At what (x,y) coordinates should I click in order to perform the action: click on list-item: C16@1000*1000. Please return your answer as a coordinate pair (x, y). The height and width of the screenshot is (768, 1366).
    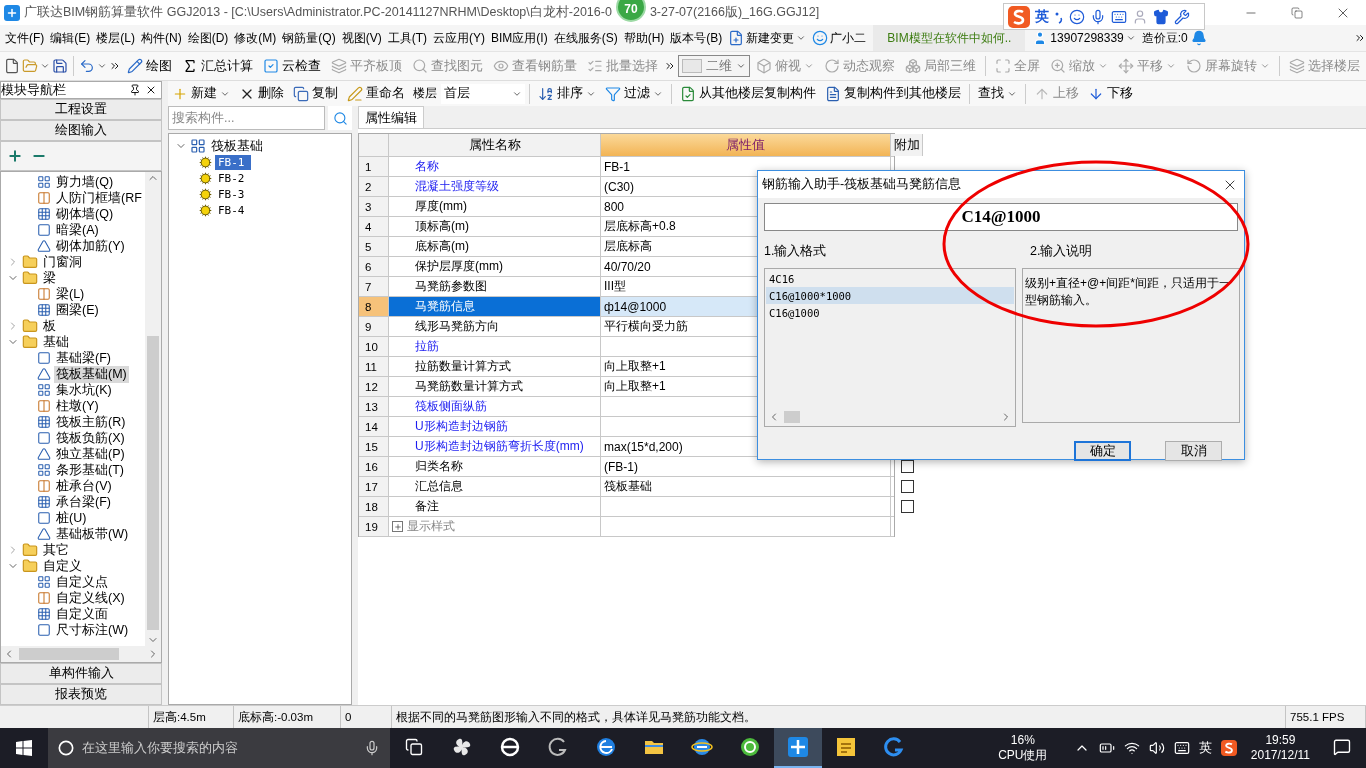
    Looking at the image, I should click on (890, 295).